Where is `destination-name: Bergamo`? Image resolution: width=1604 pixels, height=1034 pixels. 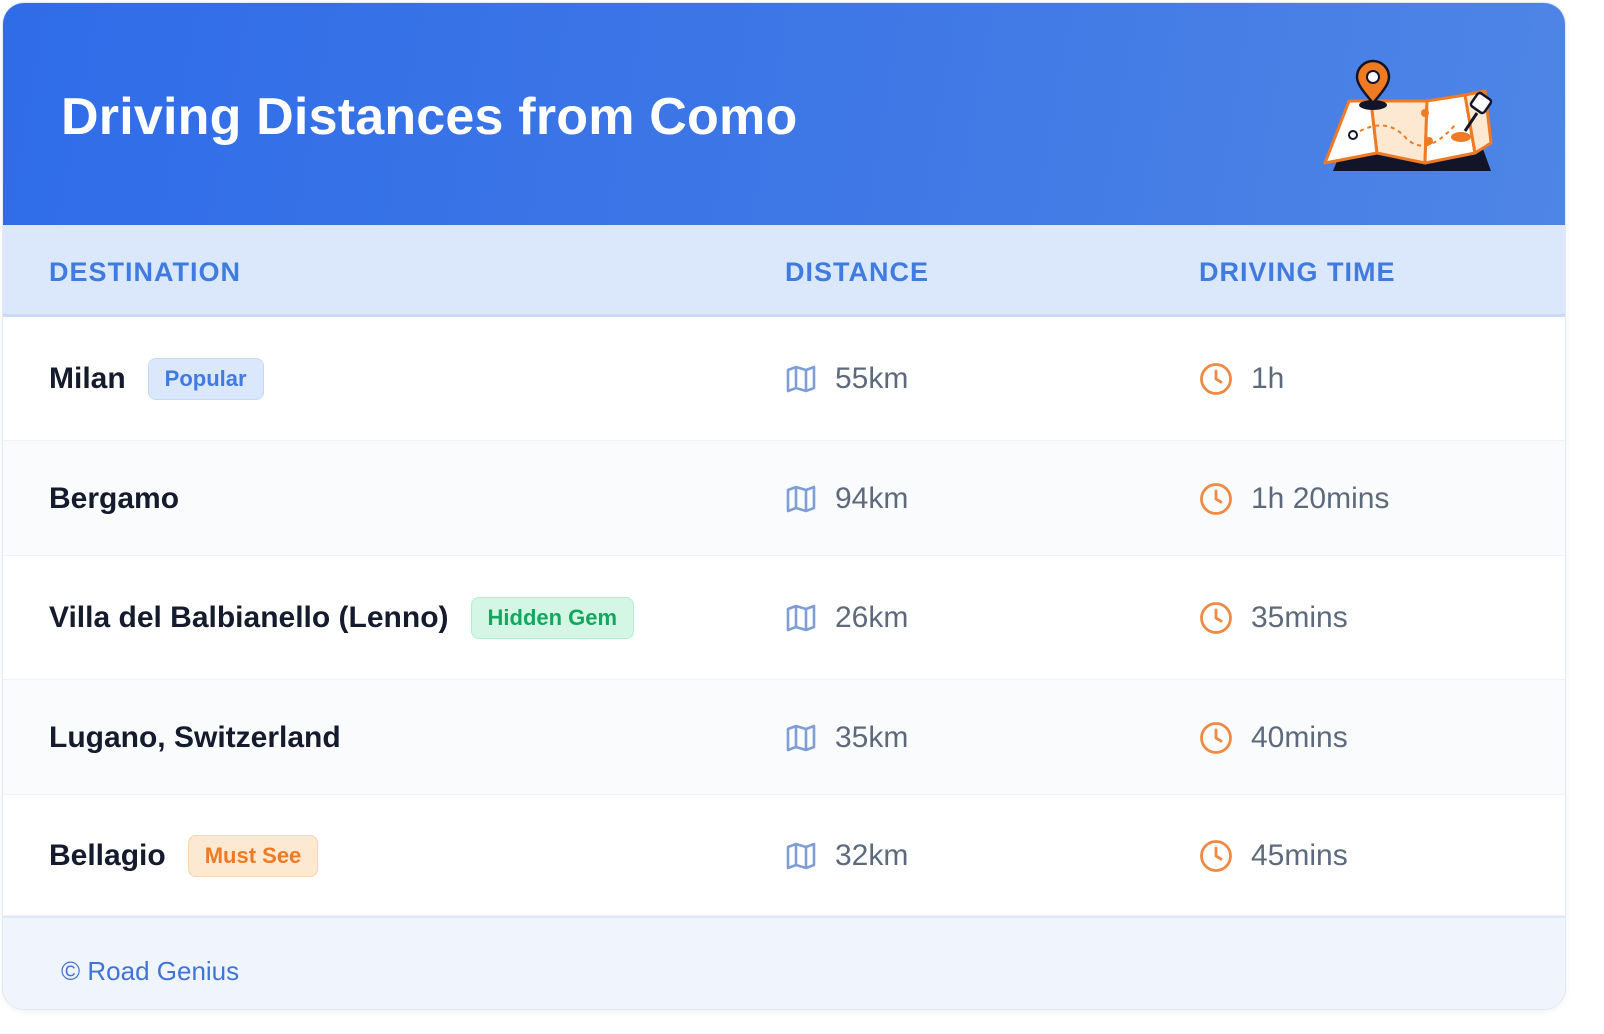
destination-name: Bergamo is located at coordinates (114, 498).